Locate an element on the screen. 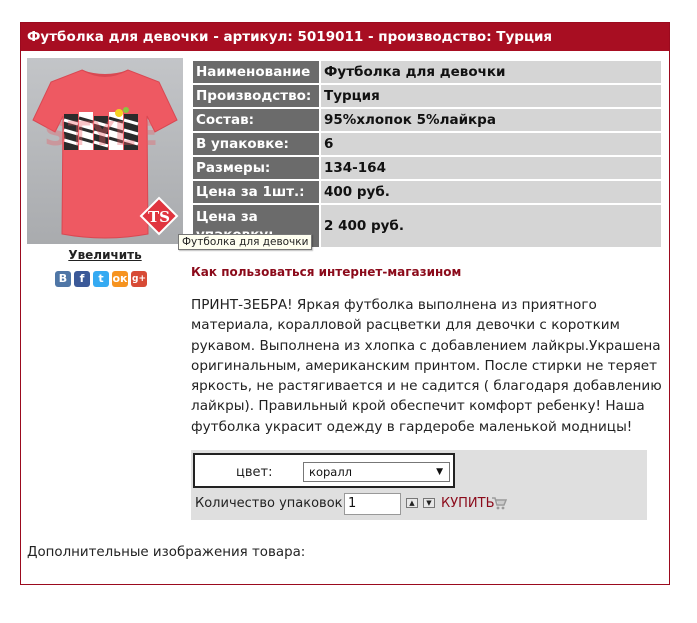 Image resolution: width=697 pixels, height=623 pixels. cart-icon is located at coordinates (499, 503).